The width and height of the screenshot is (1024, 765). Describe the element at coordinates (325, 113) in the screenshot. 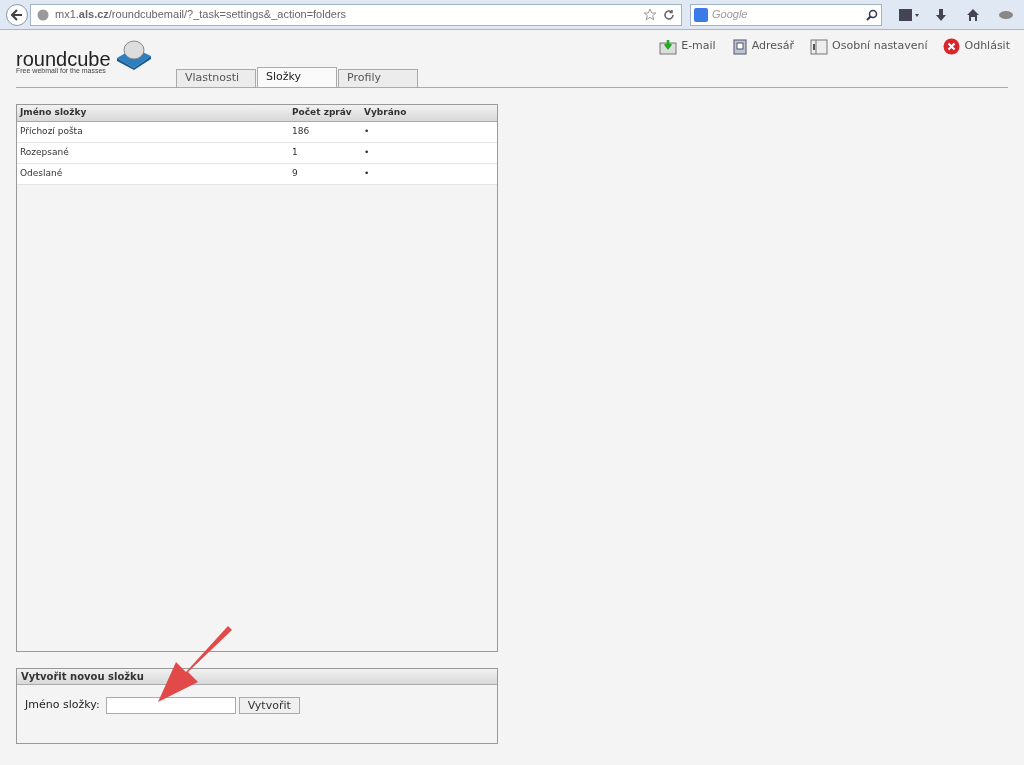

I see `column-header: Počet zpráv` at that location.